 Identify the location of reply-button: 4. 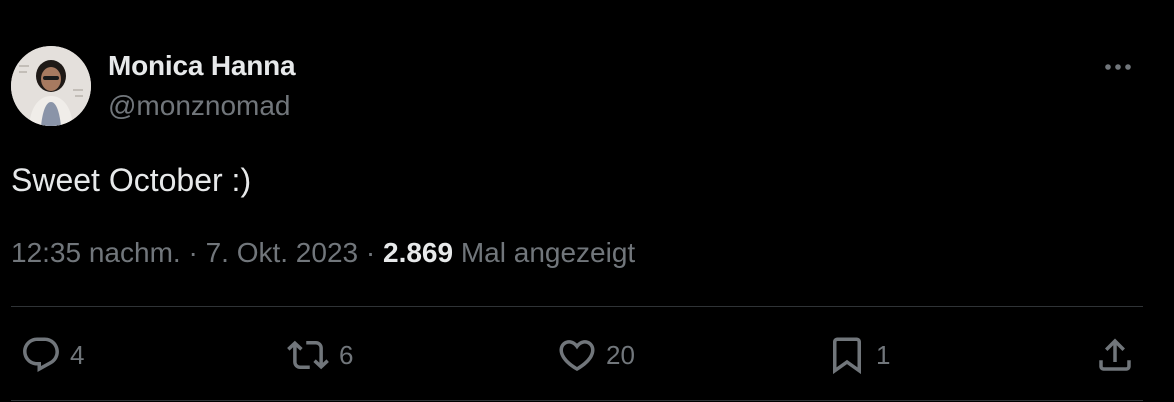
(52, 355).